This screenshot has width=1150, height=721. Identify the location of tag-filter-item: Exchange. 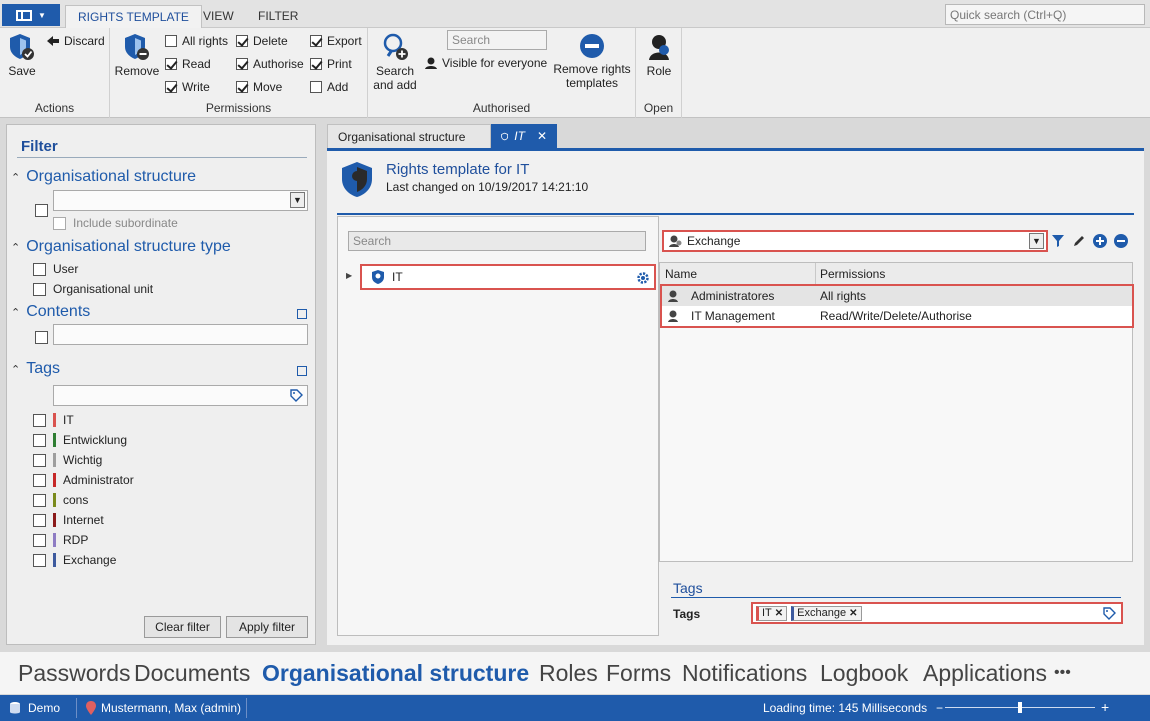
(74, 560).